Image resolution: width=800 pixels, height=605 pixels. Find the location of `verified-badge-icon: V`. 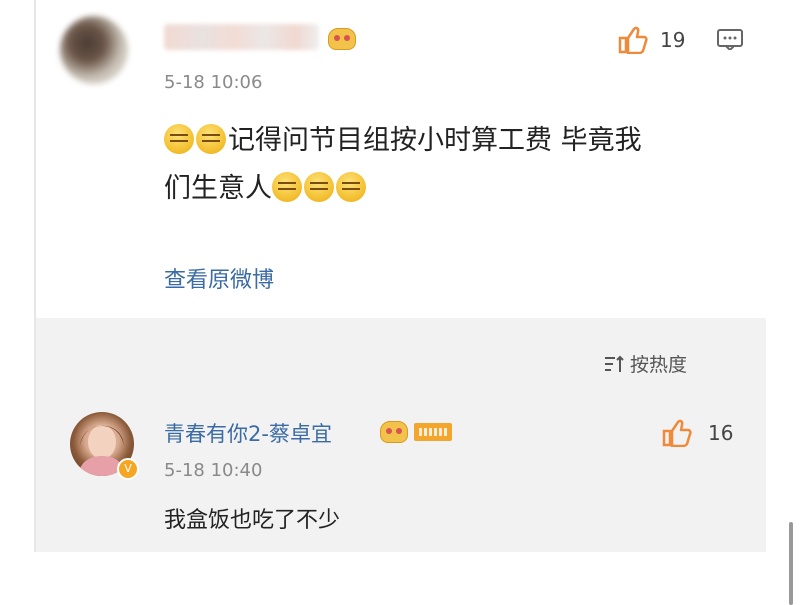

verified-badge-icon: V is located at coordinates (128, 469).